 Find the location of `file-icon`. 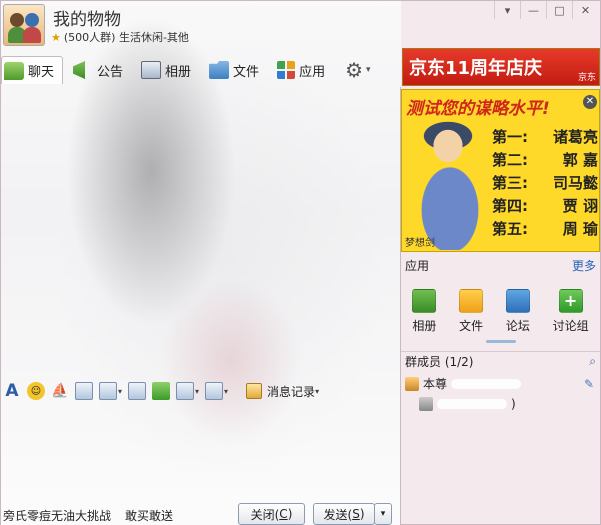

file-icon is located at coordinates (219, 70).